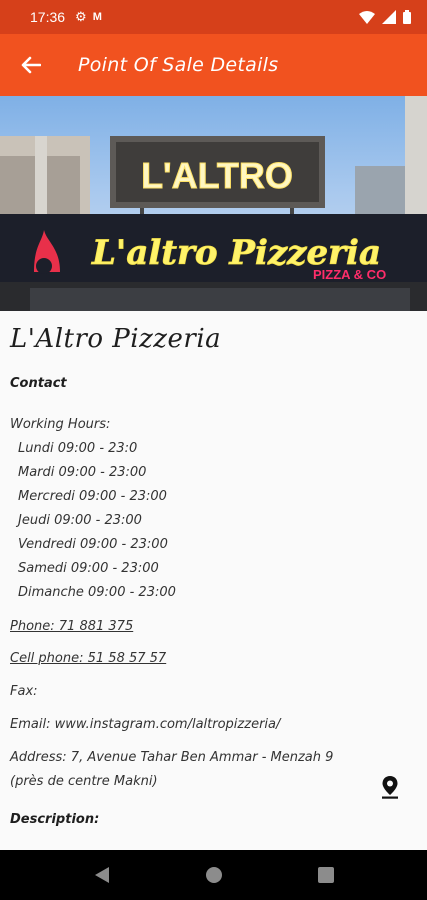 This screenshot has height=900, width=427. I want to click on phone-link: Phone: 71 881 375, so click(213, 627).